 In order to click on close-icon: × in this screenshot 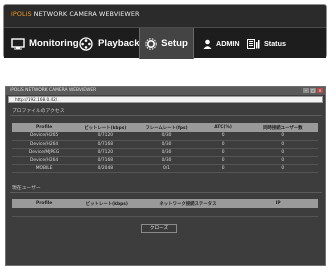, I will do `click(320, 90)`.